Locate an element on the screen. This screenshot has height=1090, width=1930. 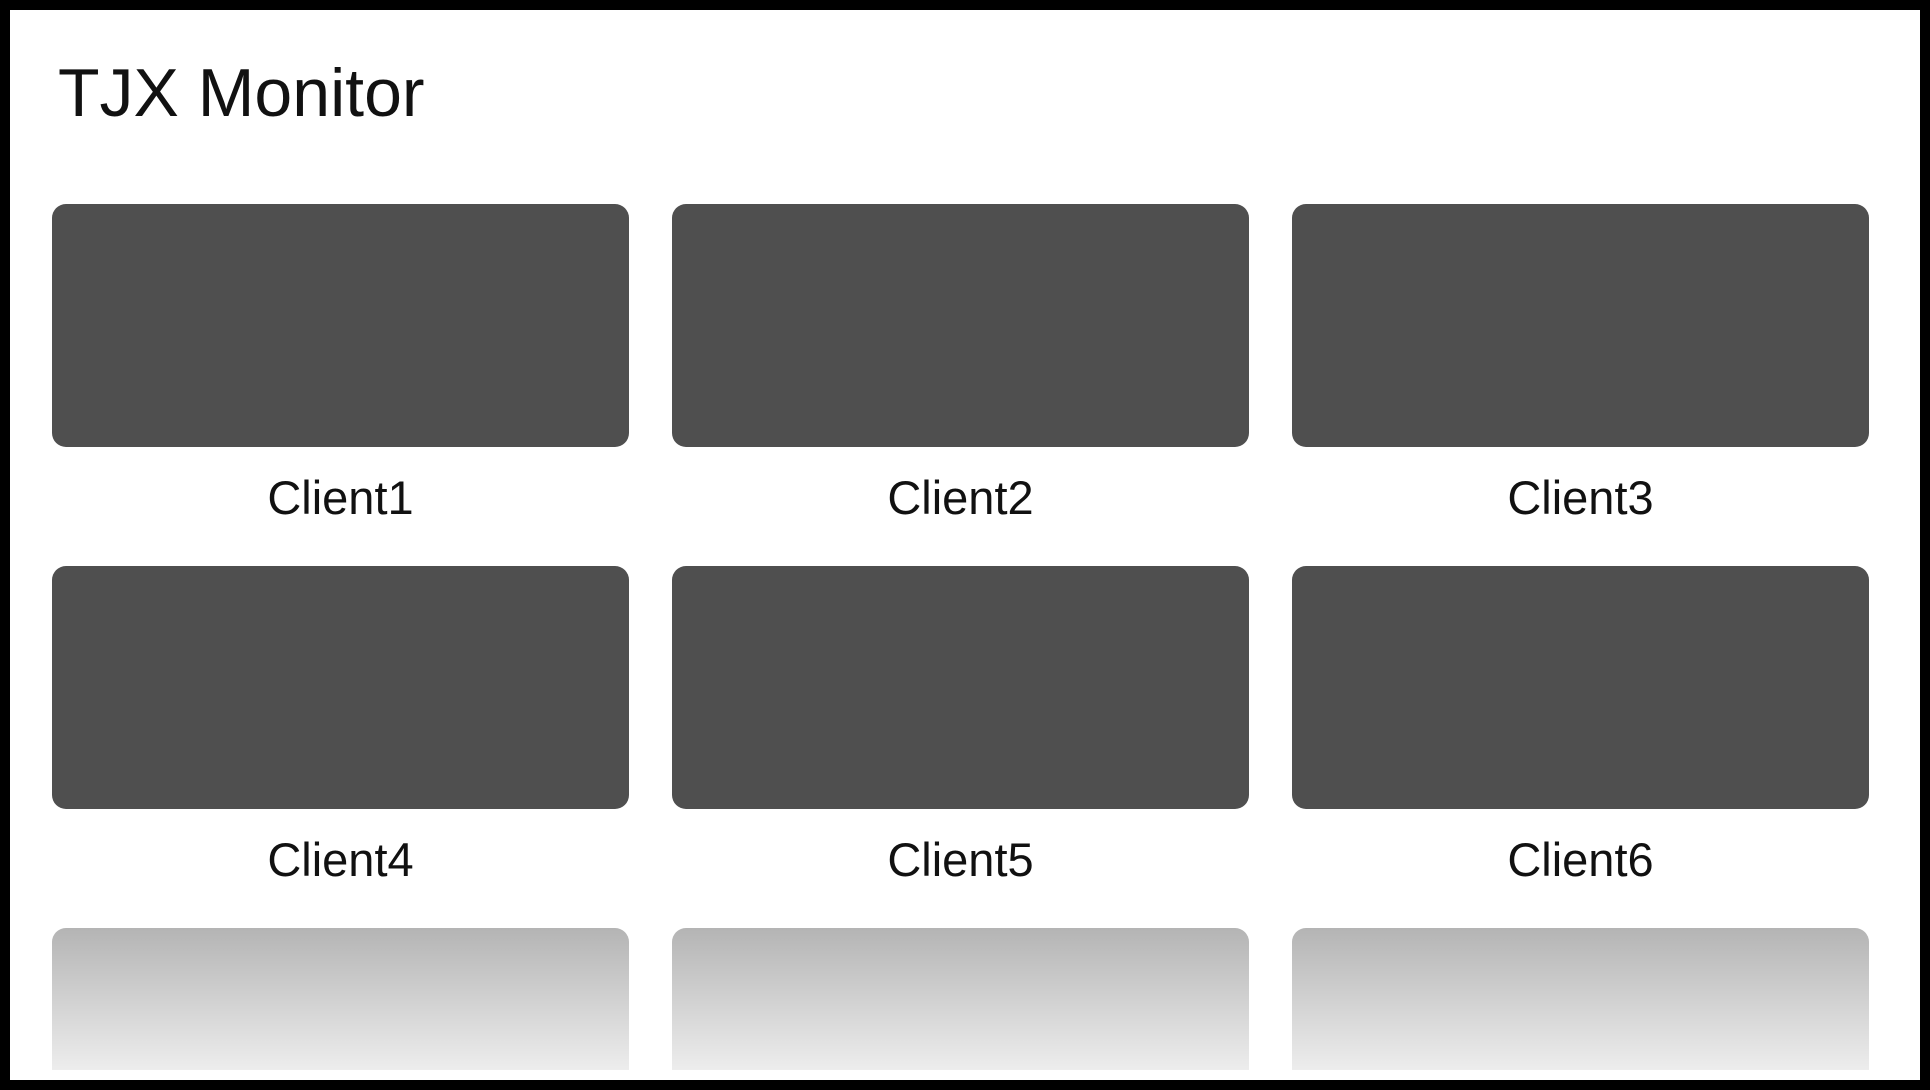
client-label: Client4 is located at coordinates (340, 859).